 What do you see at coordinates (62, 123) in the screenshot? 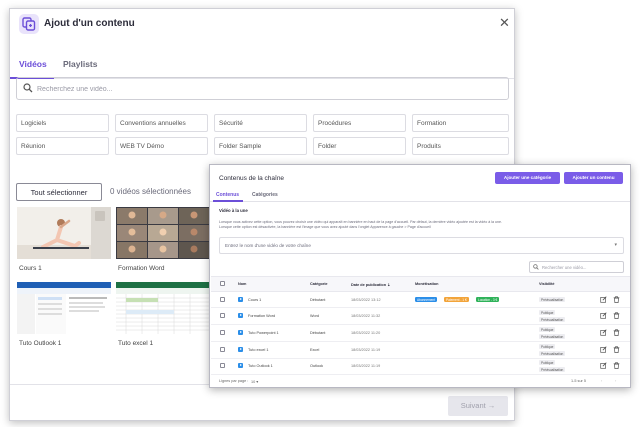
I see `category-filter-logiciels: Logiciels` at bounding box center [62, 123].